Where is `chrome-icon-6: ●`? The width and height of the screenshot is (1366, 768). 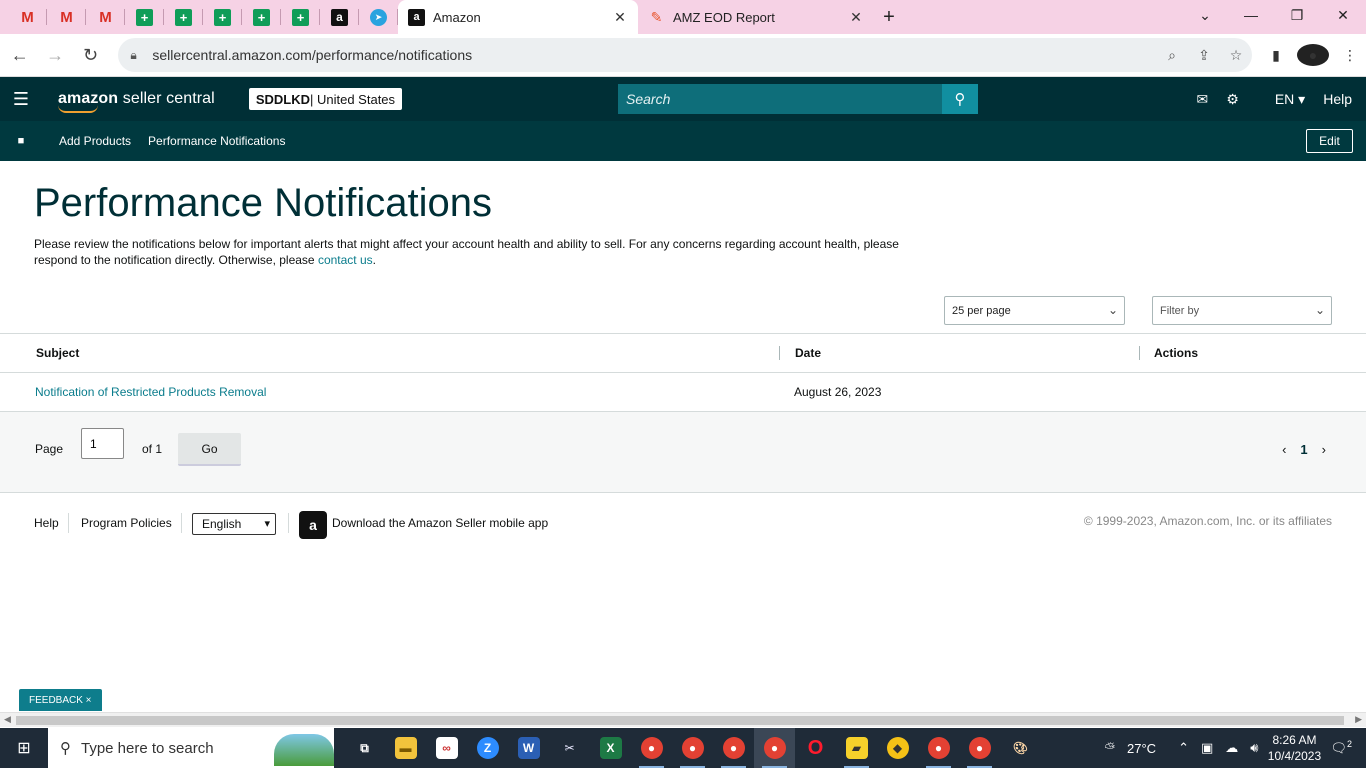 chrome-icon-6: ● is located at coordinates (979, 748).